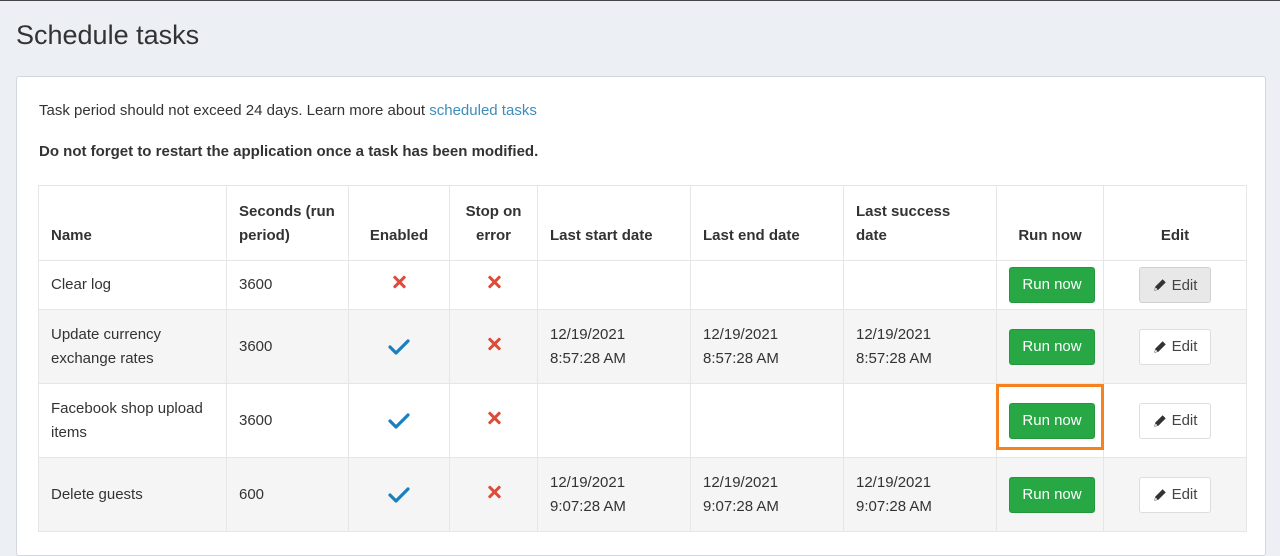 The width and height of the screenshot is (1280, 556). Describe the element at coordinates (767, 346) in the screenshot. I see `task-last-end: 12/19/2021 8:57:28 AM` at that location.